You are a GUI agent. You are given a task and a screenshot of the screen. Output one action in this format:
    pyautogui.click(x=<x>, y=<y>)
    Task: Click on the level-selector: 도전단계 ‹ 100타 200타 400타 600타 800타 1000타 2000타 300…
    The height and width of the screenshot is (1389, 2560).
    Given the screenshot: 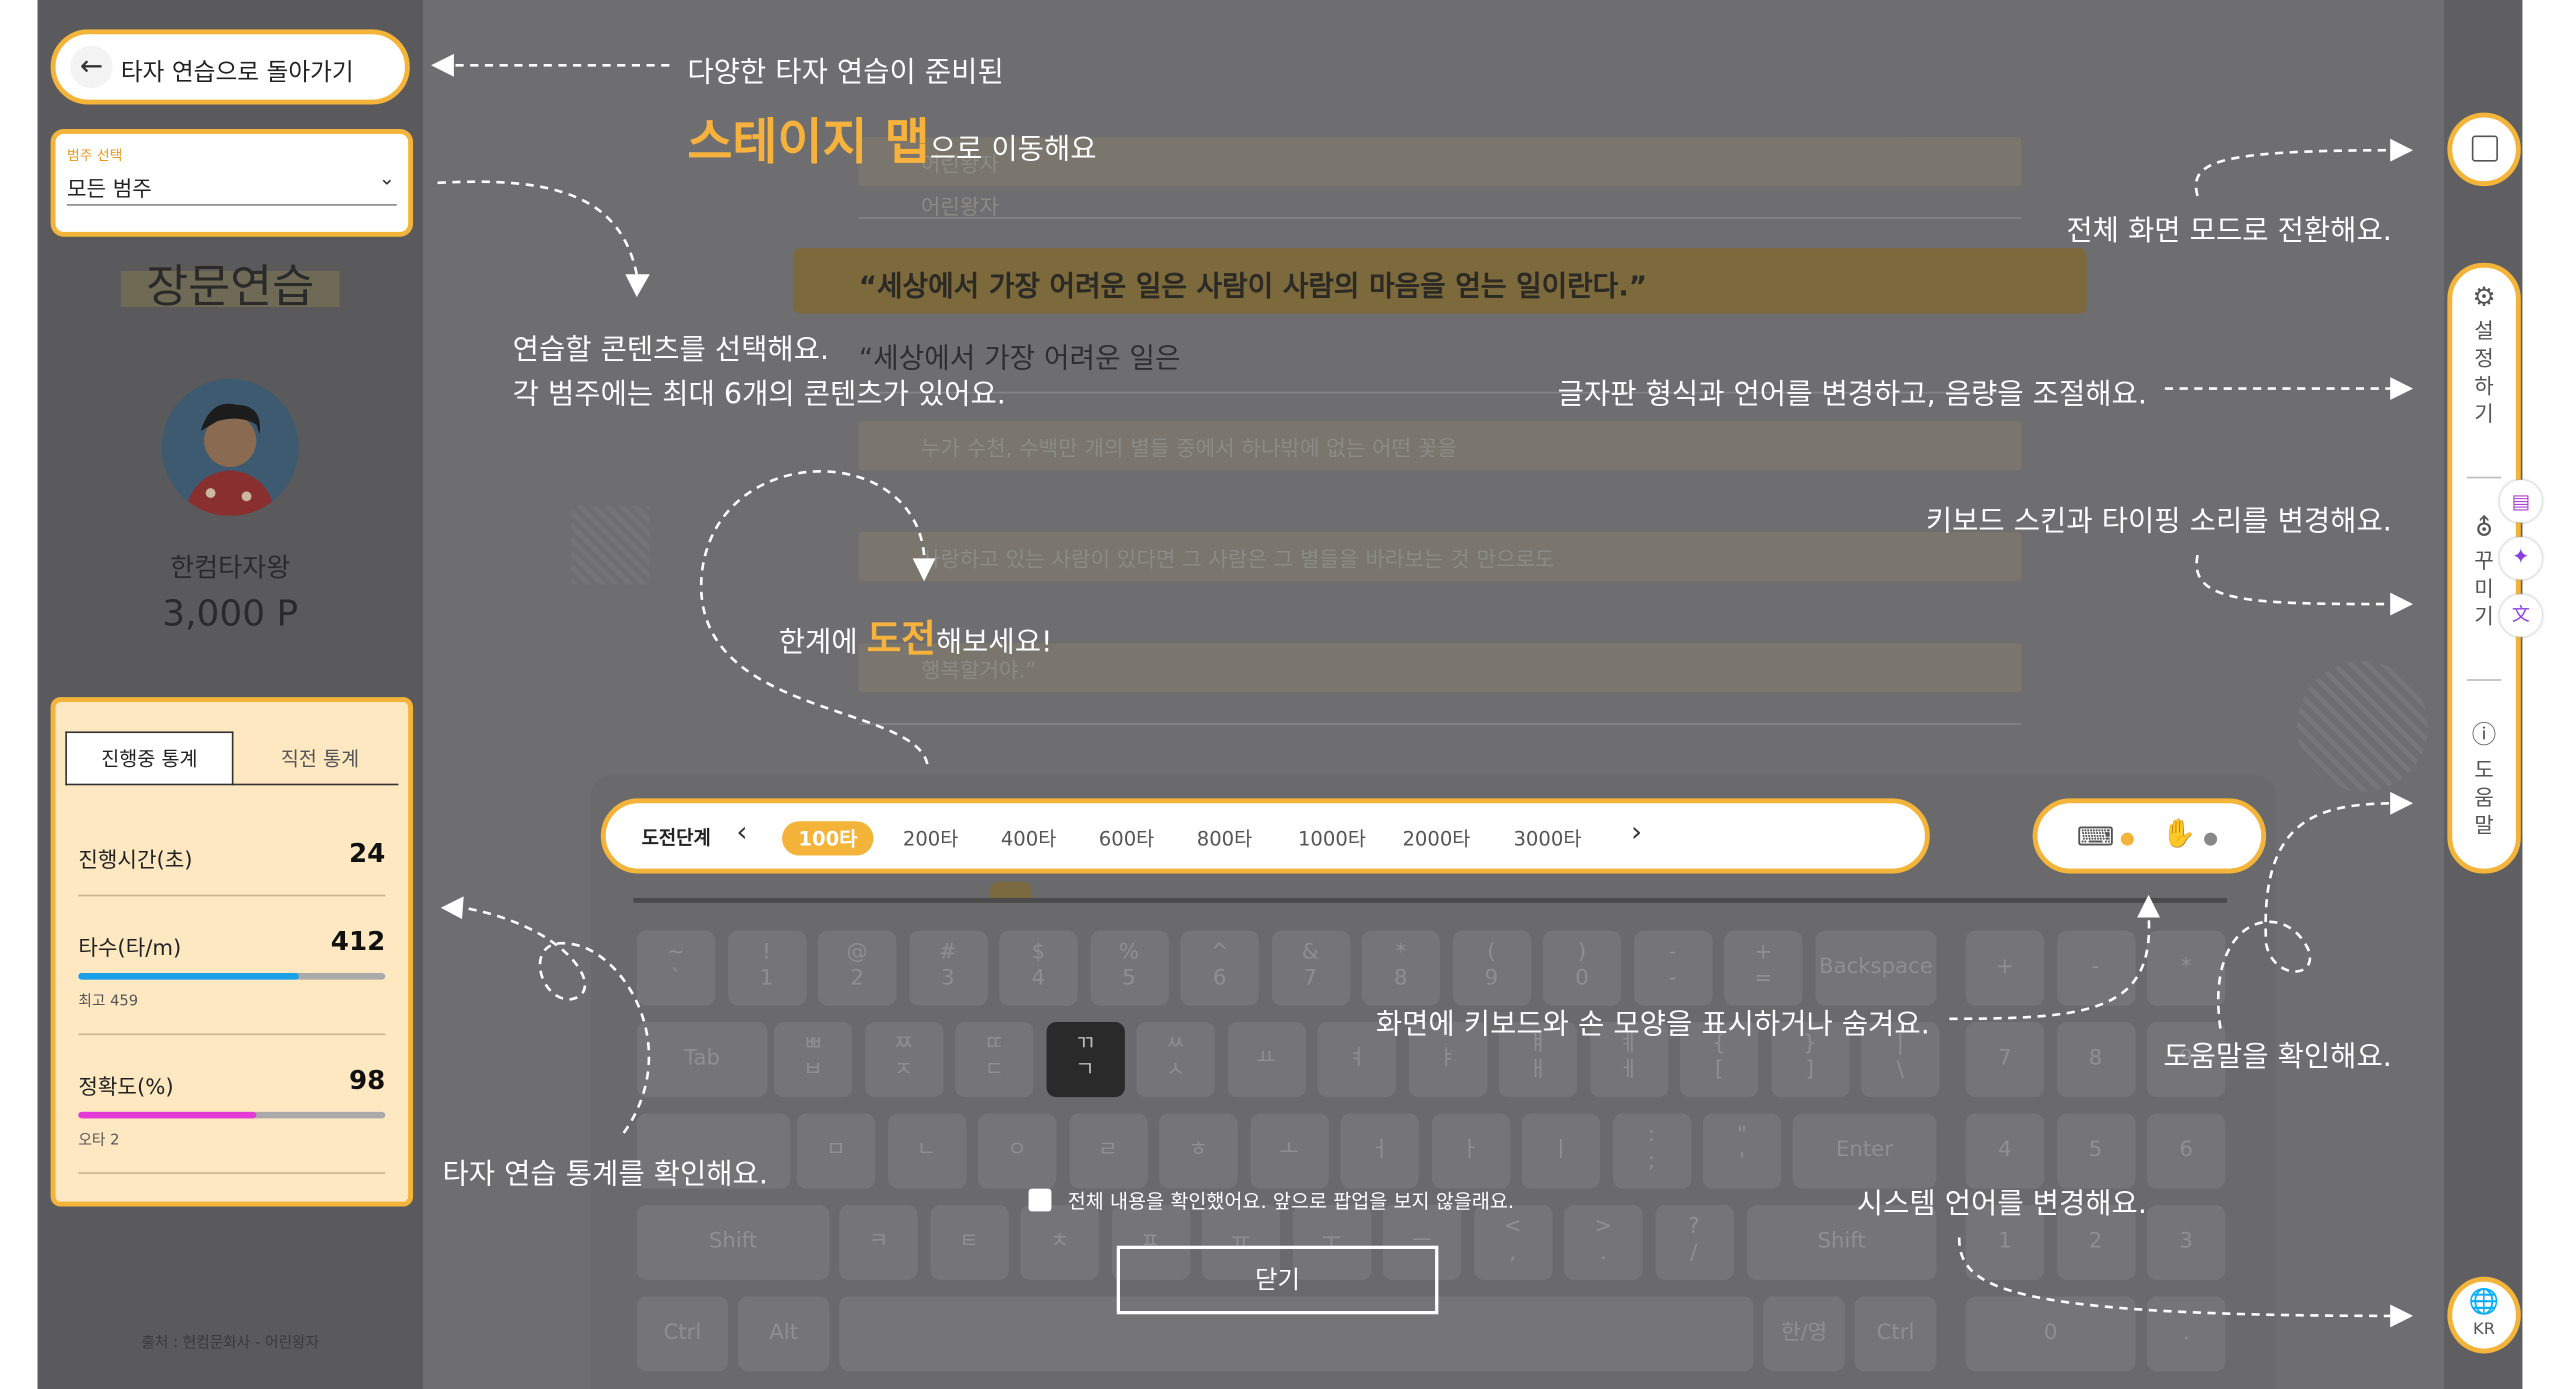 What is the action you would take?
    pyautogui.click(x=1265, y=836)
    